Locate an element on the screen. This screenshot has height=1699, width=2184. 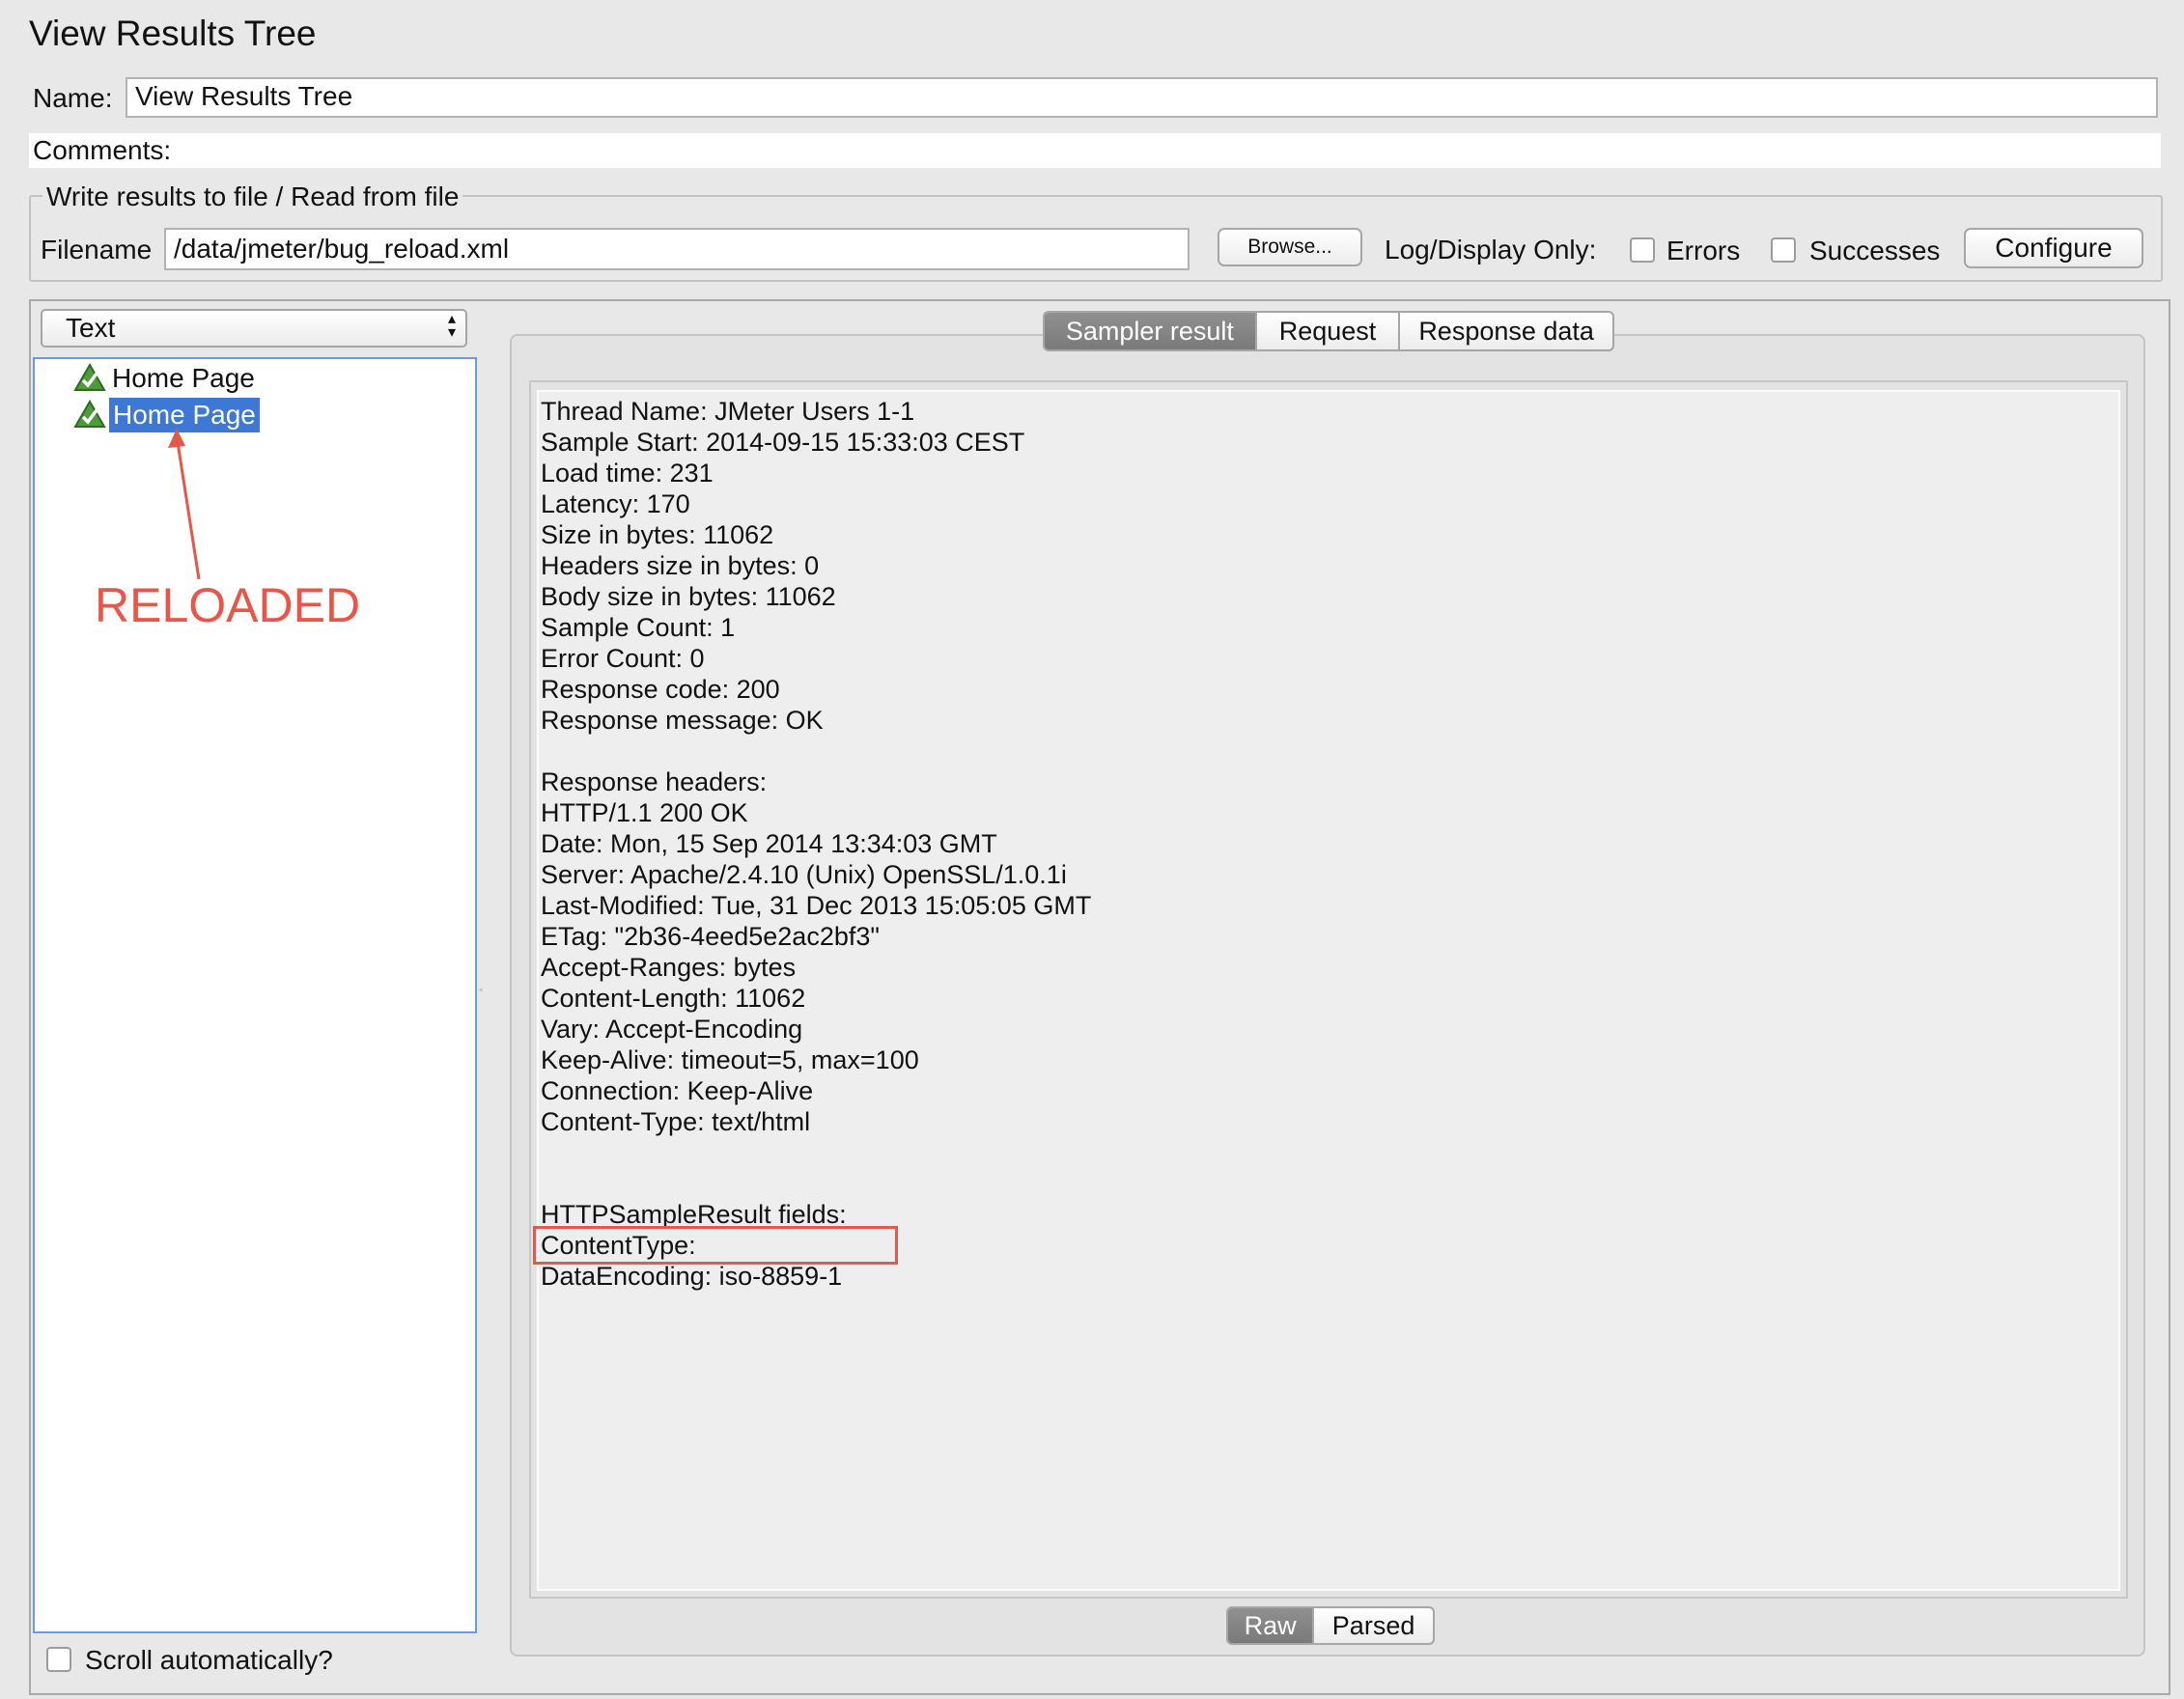
file-group-legend: Write results to file / Read from file is located at coordinates (253, 197).